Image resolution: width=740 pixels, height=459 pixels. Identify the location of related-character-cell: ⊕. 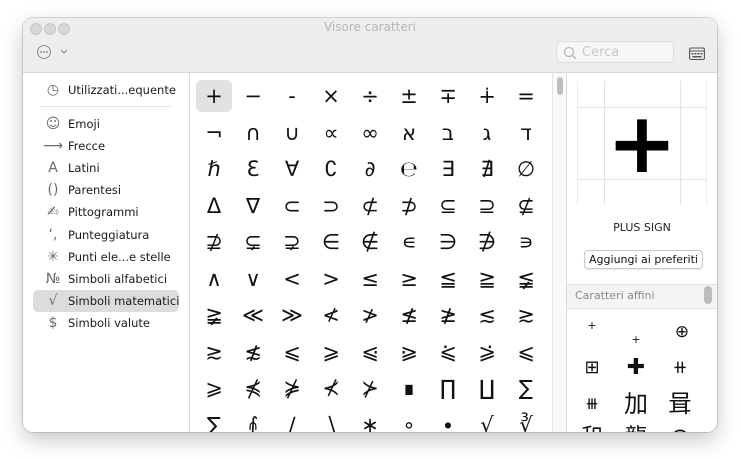
(682, 332).